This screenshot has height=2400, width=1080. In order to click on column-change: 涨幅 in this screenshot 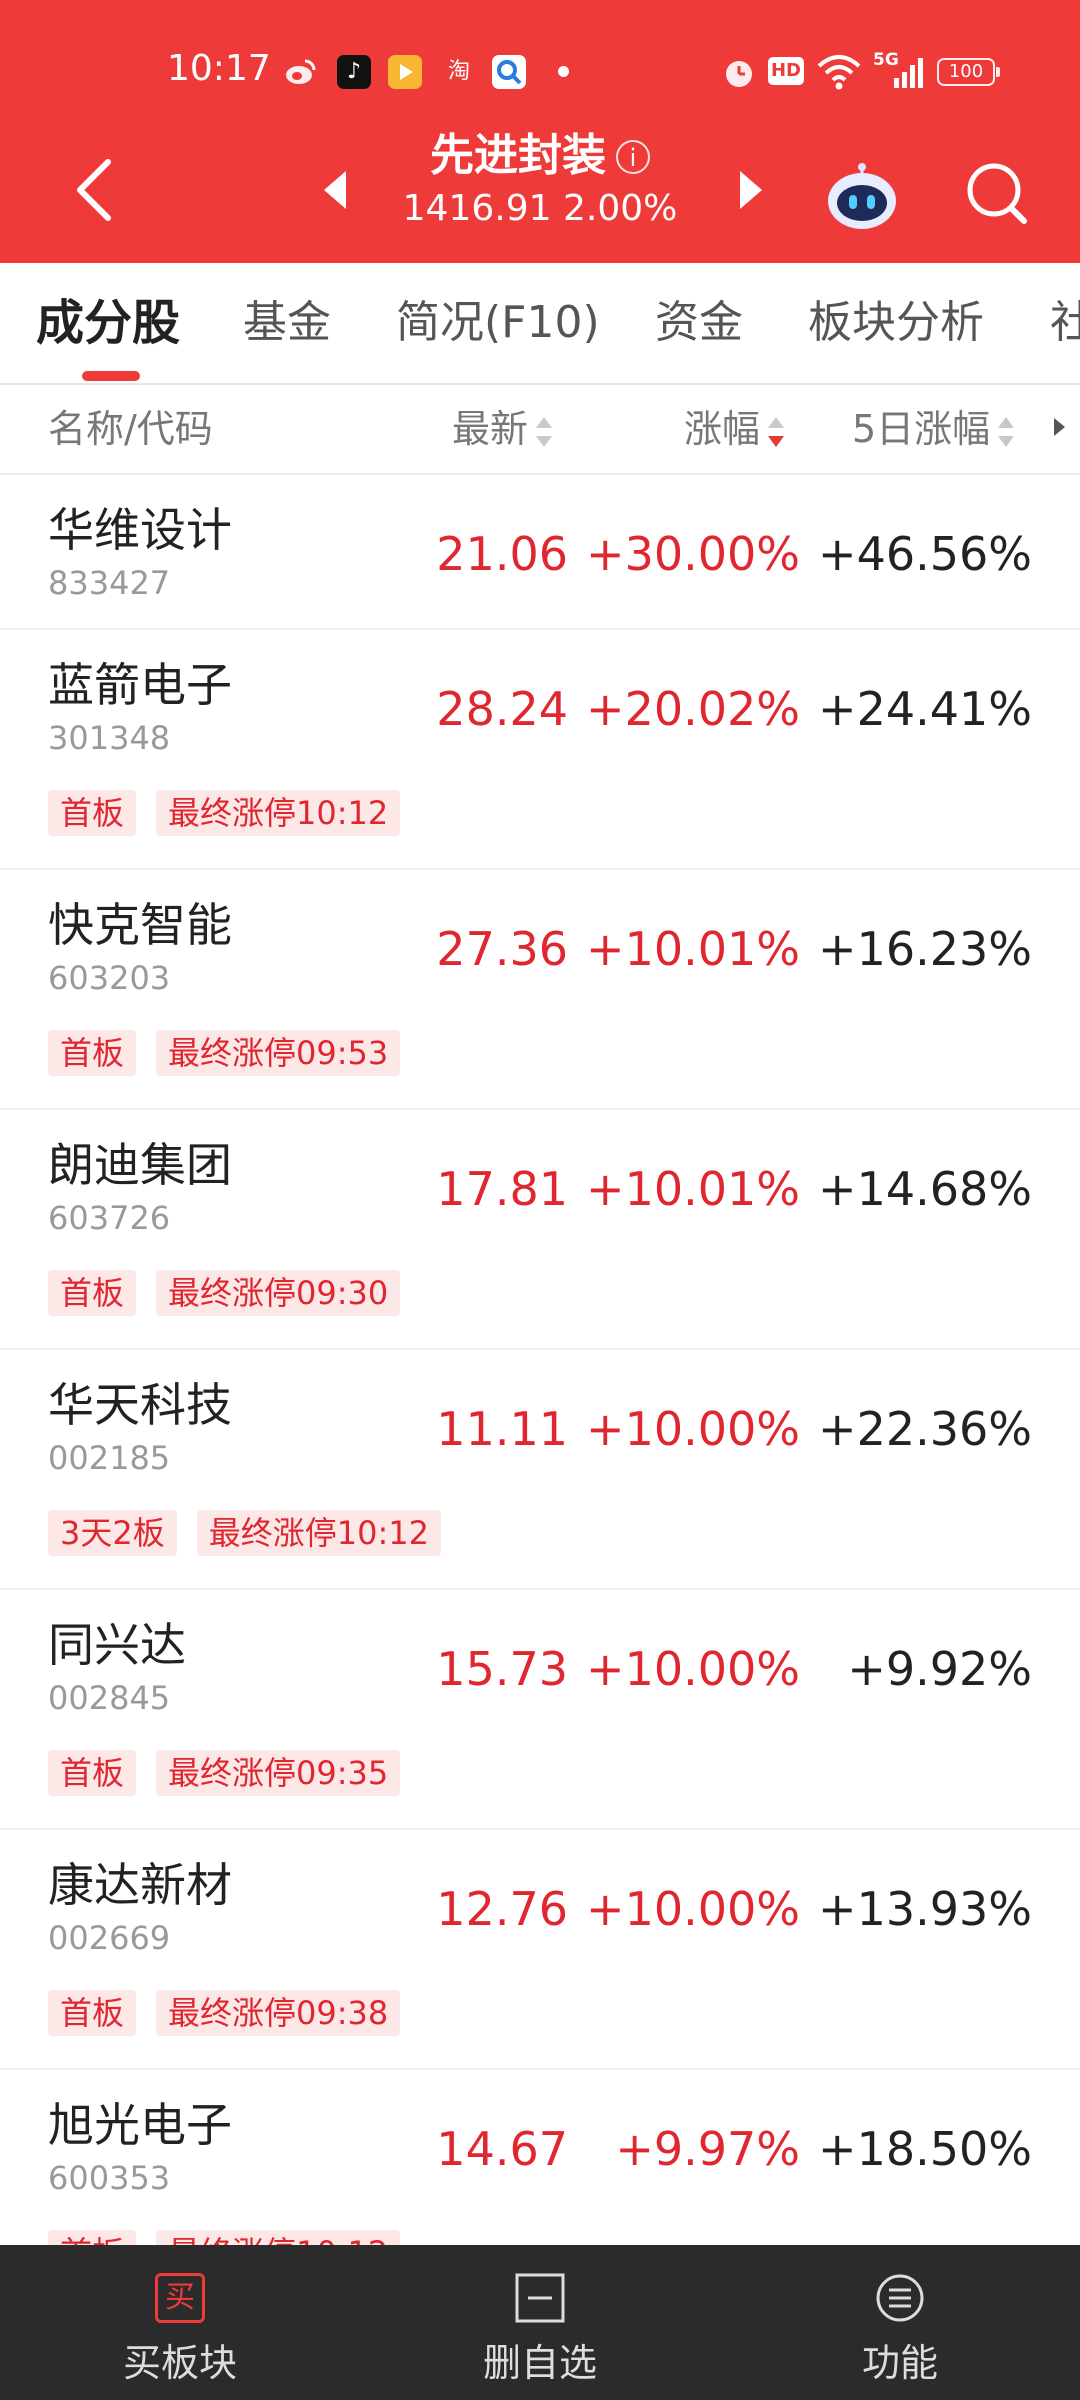, I will do `click(735, 429)`.